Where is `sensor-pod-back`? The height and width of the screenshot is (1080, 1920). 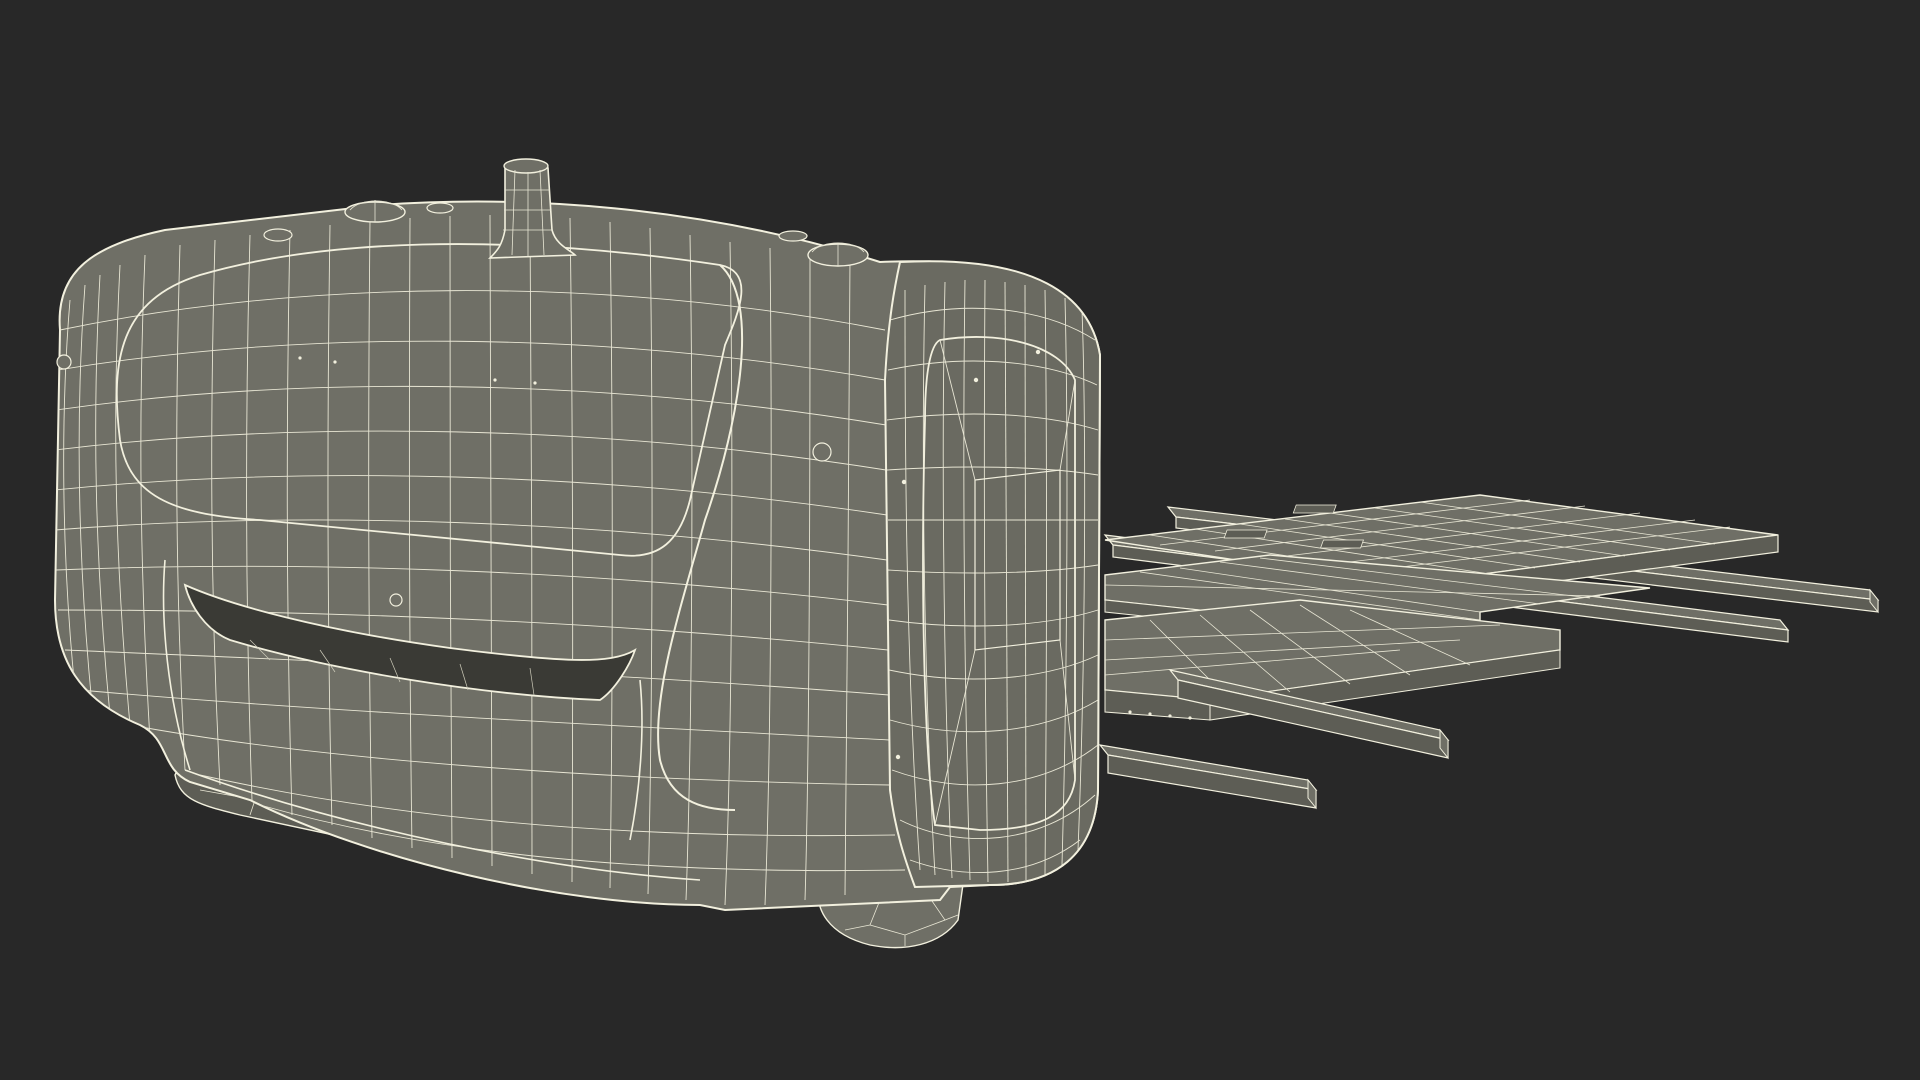
sensor-pod-back is located at coordinates (278, 235).